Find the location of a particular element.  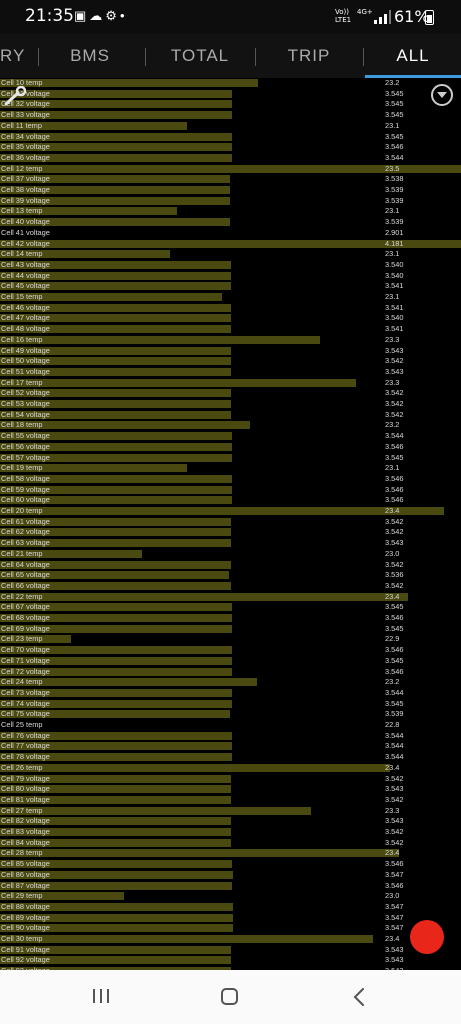

cell-label: Cell 82 voltage is located at coordinates (25, 821).